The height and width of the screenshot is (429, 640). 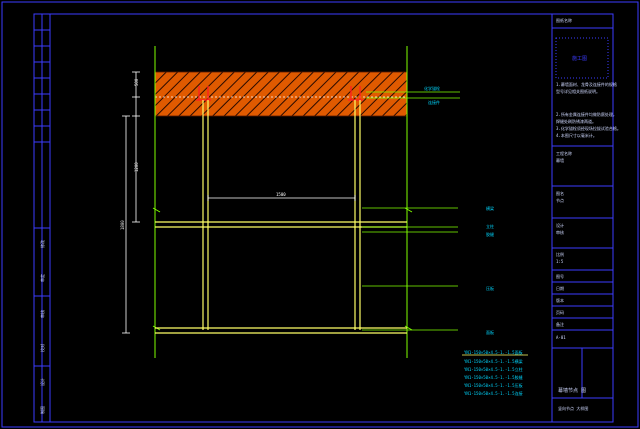 What do you see at coordinates (490, 288) in the screenshot?
I see `callout-label: 压板` at bounding box center [490, 288].